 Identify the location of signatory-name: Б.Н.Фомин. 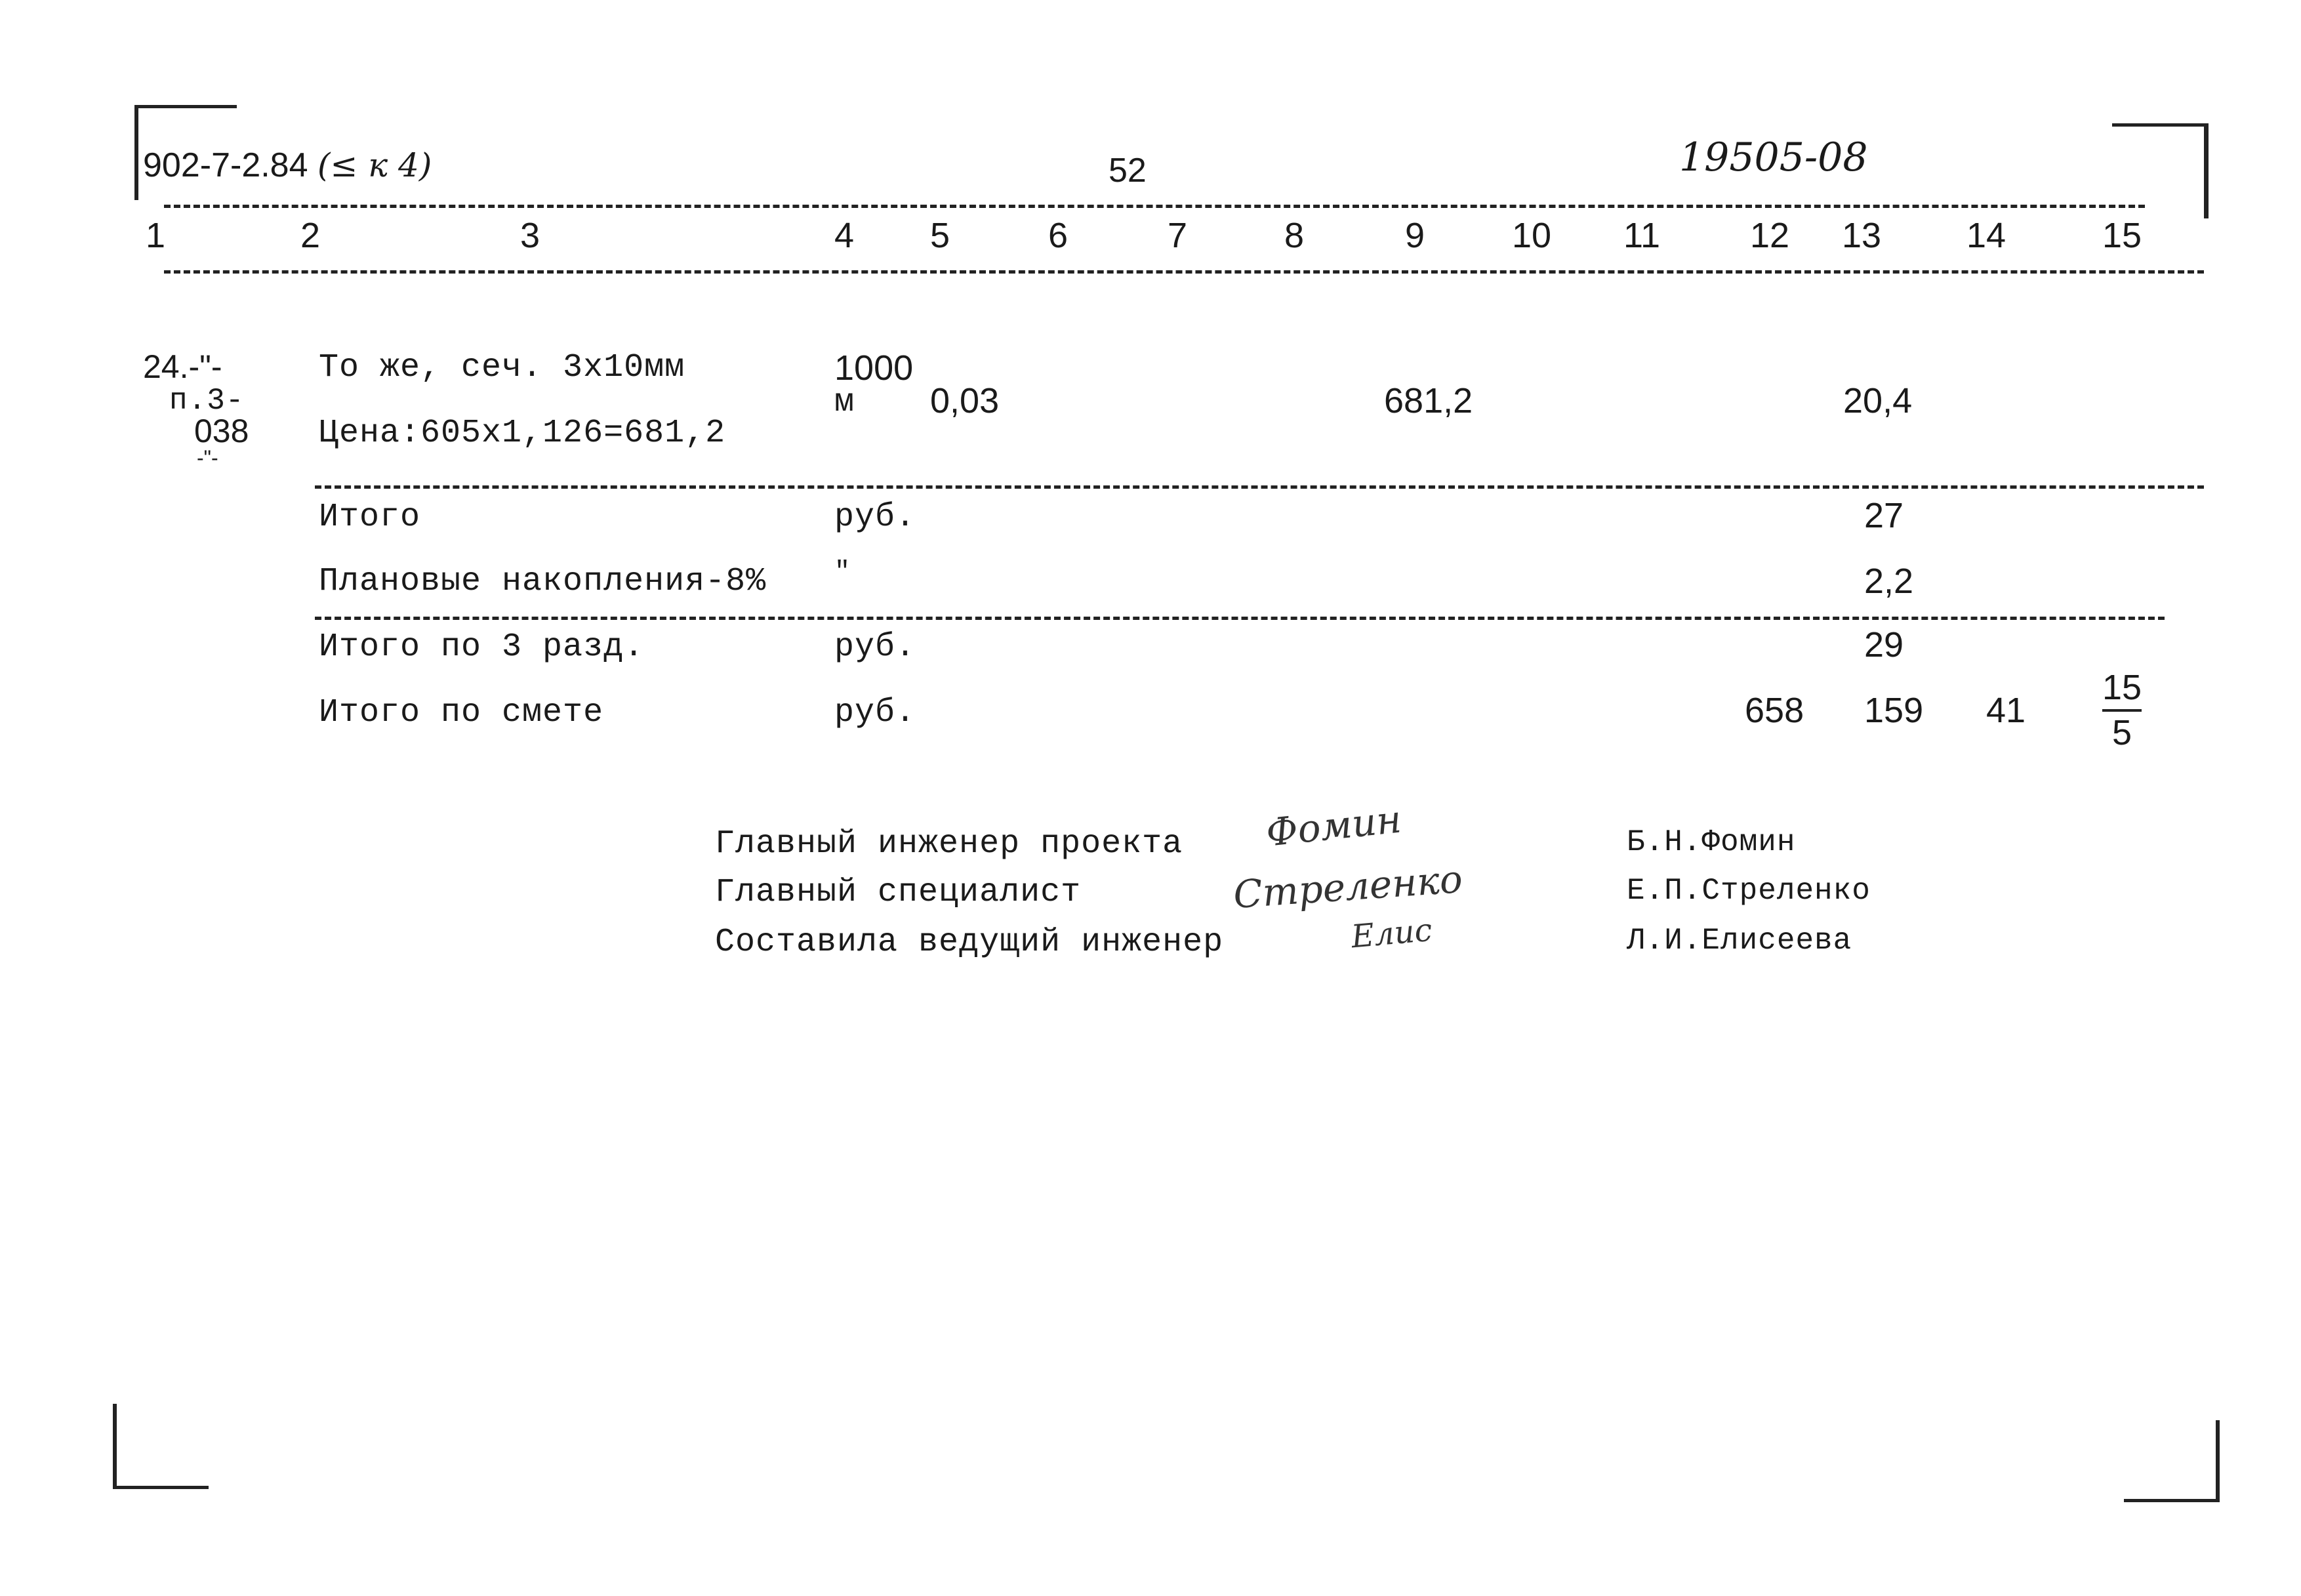
(1712, 842).